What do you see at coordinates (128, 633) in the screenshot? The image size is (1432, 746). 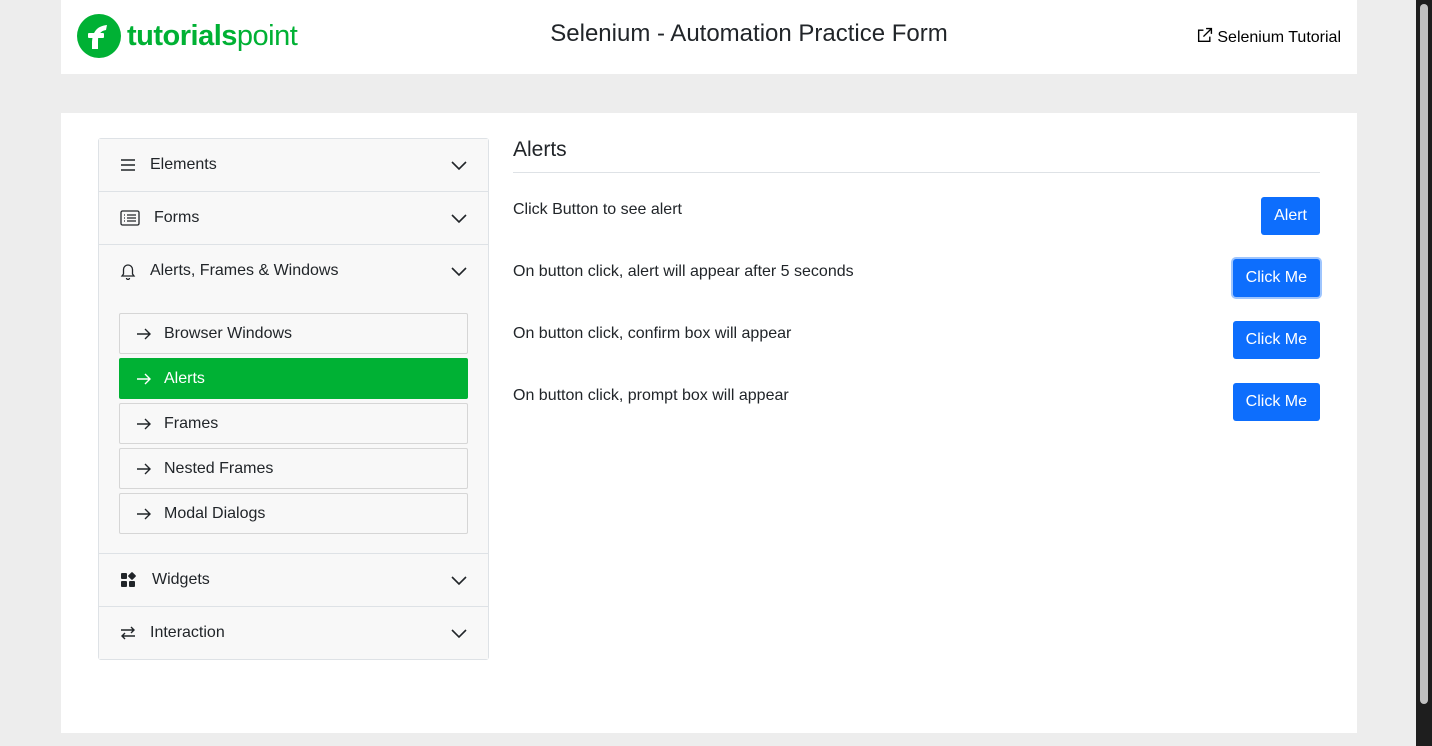 I see `swap-arrows-icon` at bounding box center [128, 633].